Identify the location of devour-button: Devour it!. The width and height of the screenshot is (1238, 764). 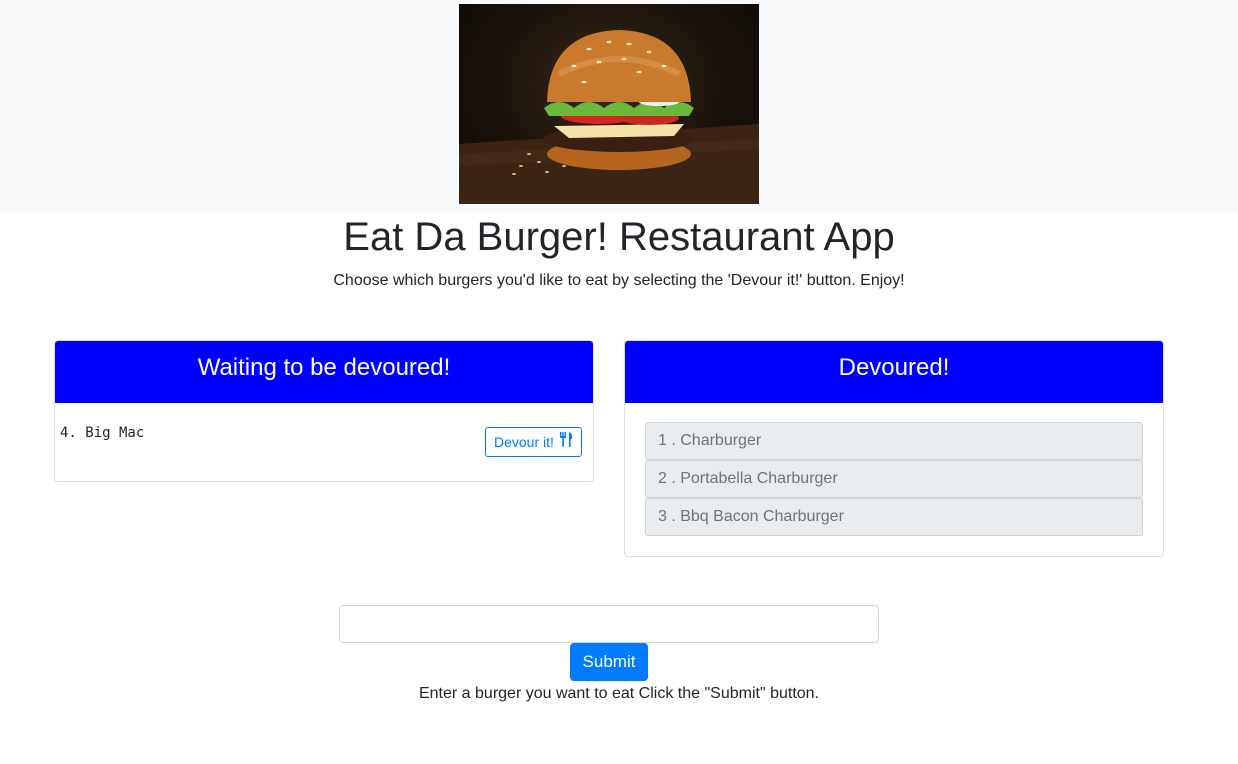
(533, 442).